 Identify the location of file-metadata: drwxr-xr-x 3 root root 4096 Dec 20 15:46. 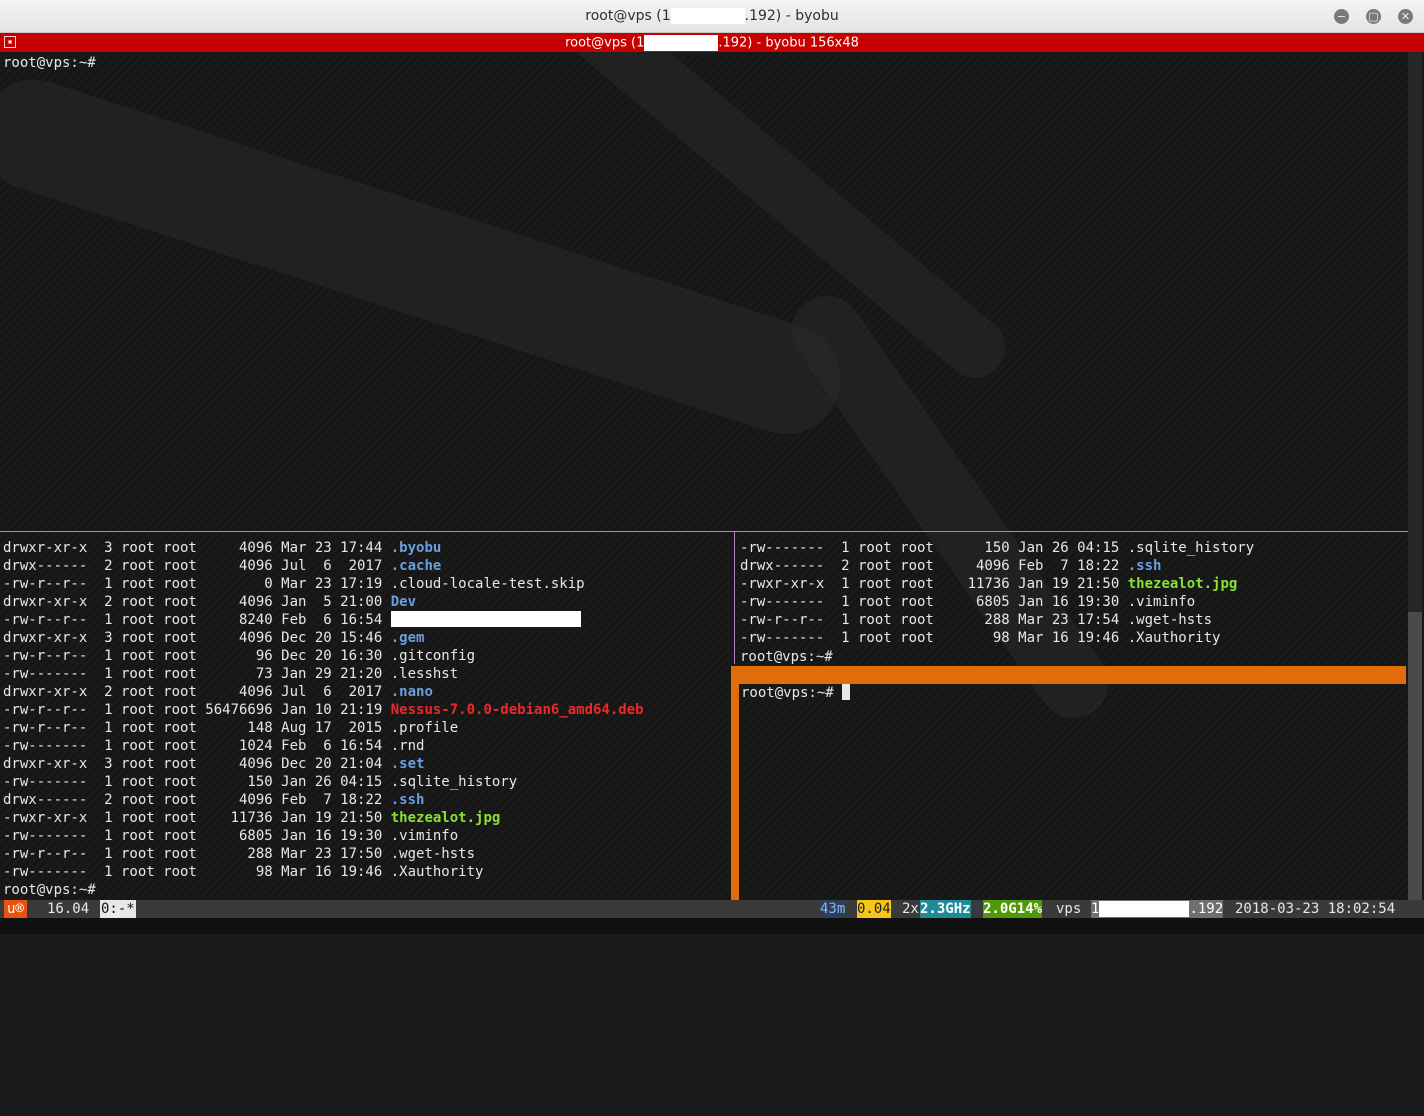
(197, 638).